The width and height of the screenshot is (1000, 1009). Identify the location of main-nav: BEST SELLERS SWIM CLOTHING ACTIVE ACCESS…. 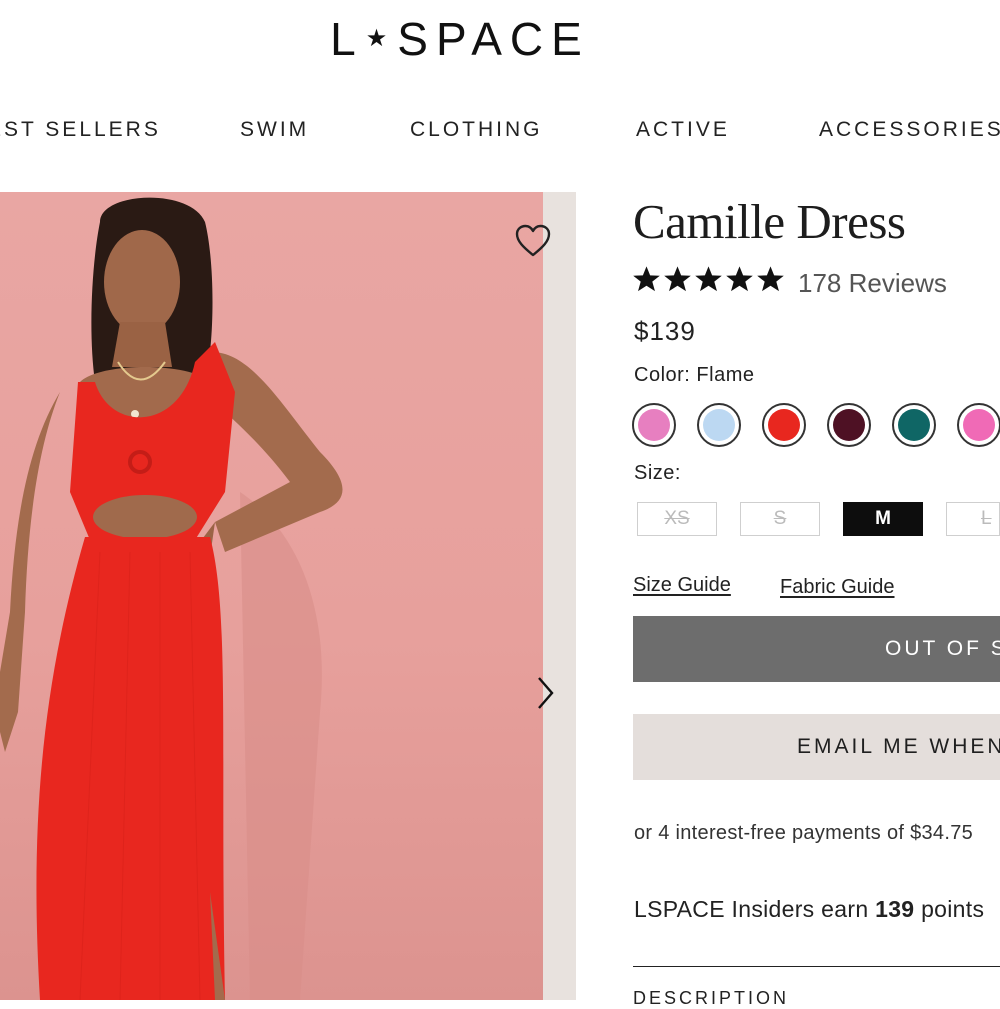
(500, 133).